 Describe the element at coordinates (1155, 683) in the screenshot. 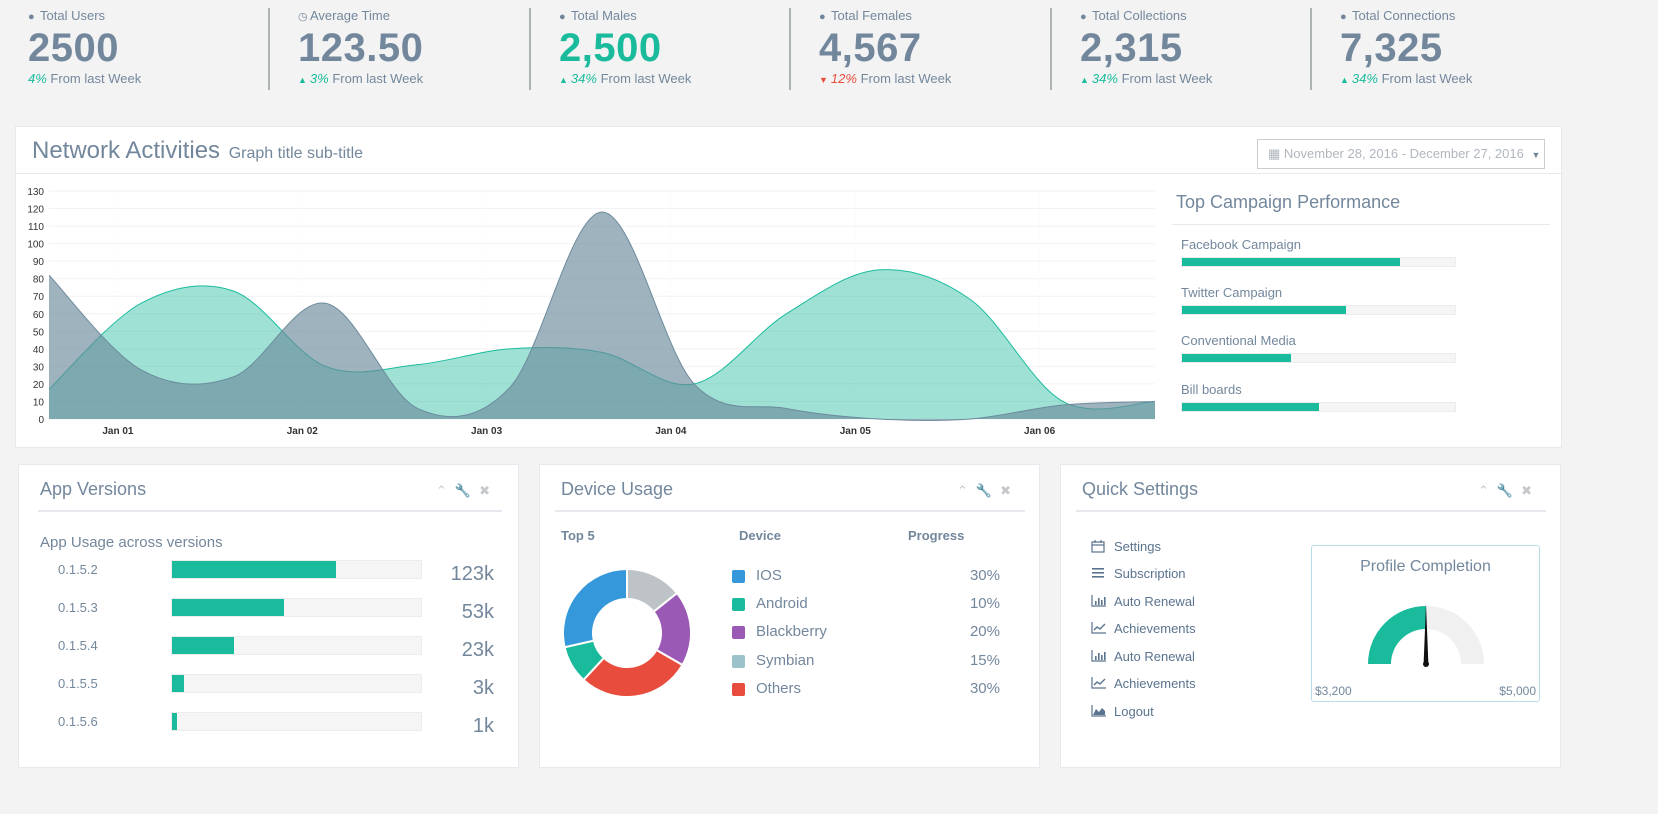

I see `quick-settings-label: Achievements` at that location.